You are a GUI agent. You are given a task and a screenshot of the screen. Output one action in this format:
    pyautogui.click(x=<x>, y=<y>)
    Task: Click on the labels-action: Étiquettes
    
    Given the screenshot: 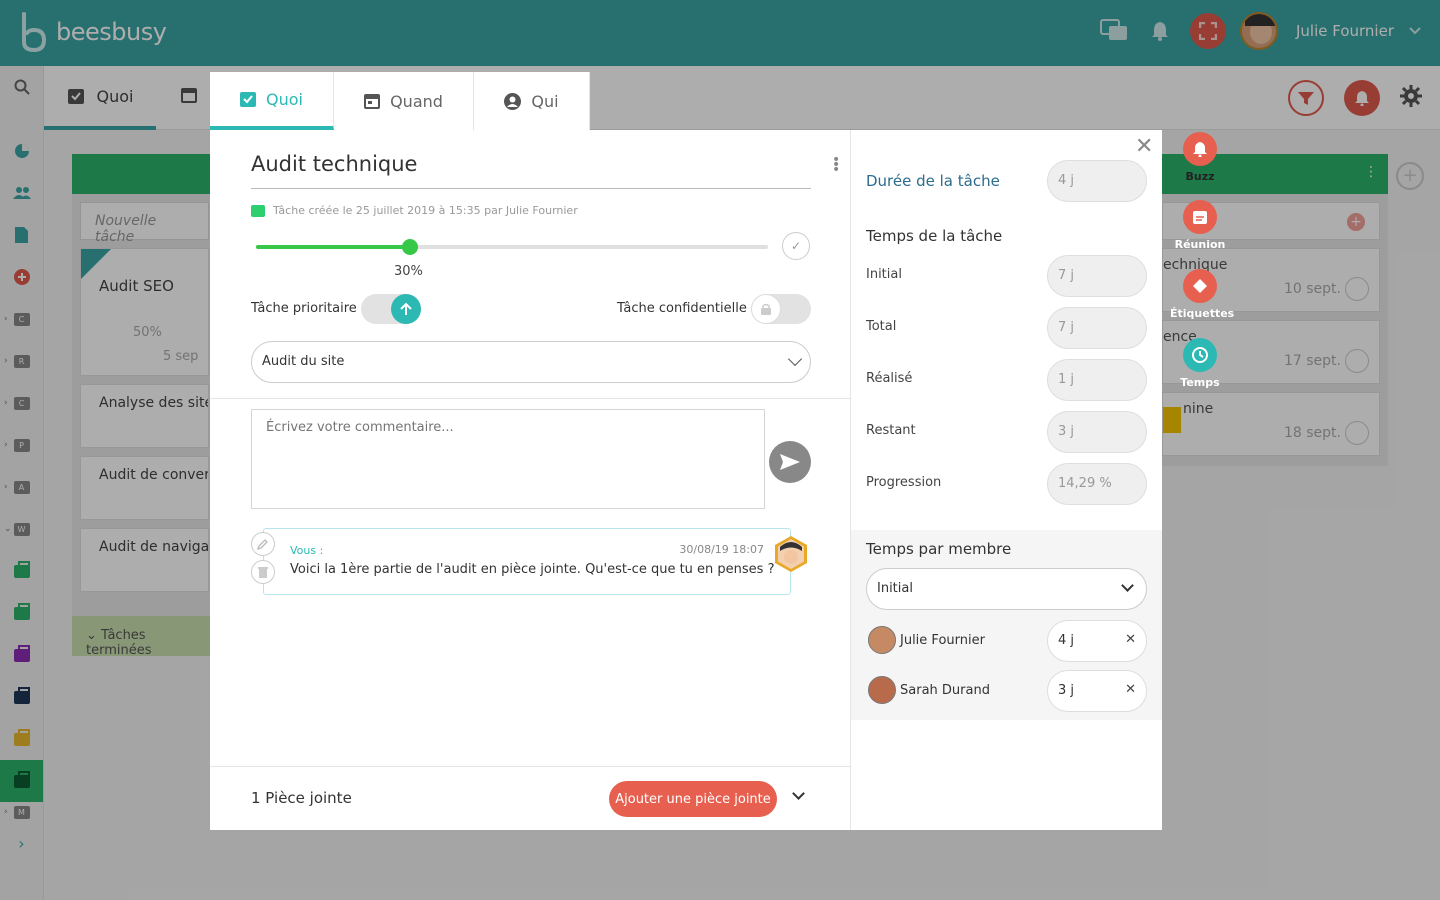 What is the action you would take?
    pyautogui.click(x=1202, y=294)
    